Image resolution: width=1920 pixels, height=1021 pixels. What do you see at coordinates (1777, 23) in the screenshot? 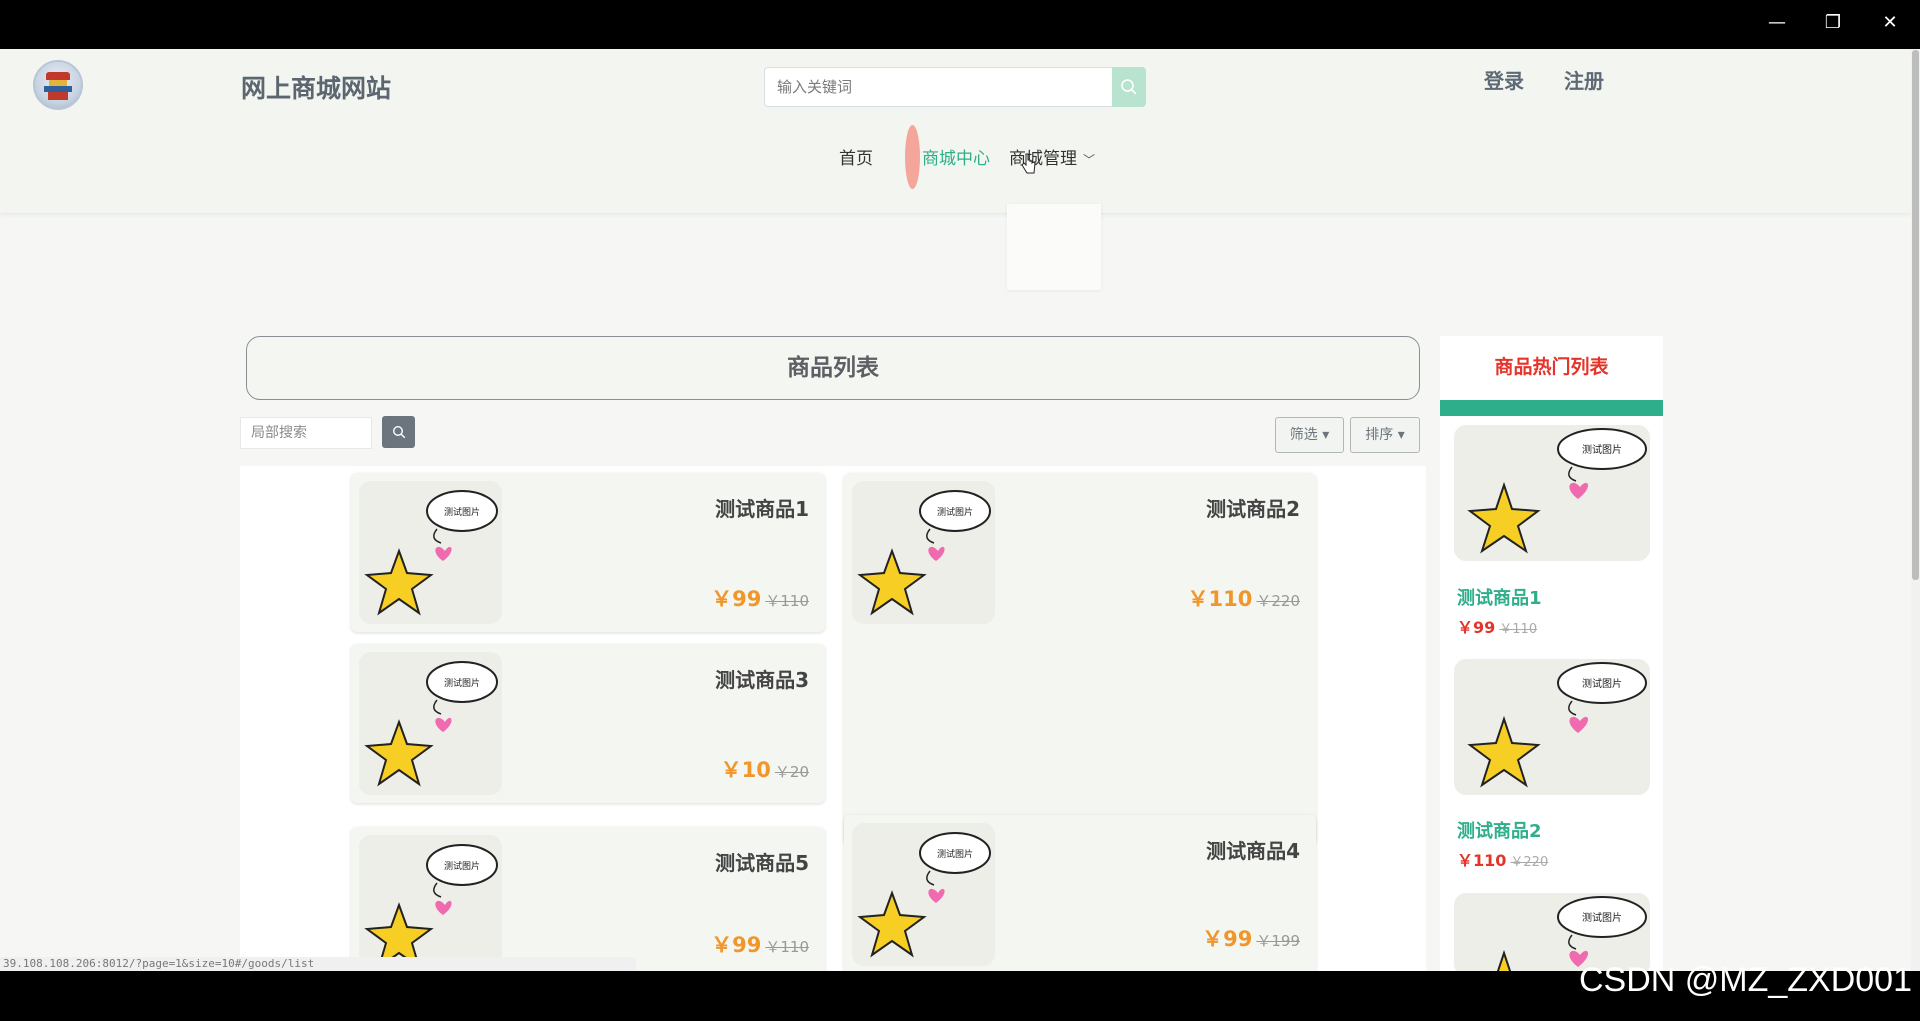
I see `minimize-icon: —` at bounding box center [1777, 23].